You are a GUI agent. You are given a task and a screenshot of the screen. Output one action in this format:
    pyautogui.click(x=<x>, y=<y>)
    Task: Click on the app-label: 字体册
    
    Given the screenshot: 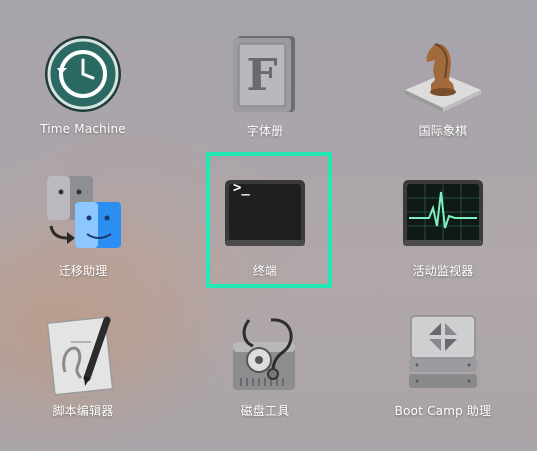 What is the action you would take?
    pyautogui.click(x=265, y=131)
    